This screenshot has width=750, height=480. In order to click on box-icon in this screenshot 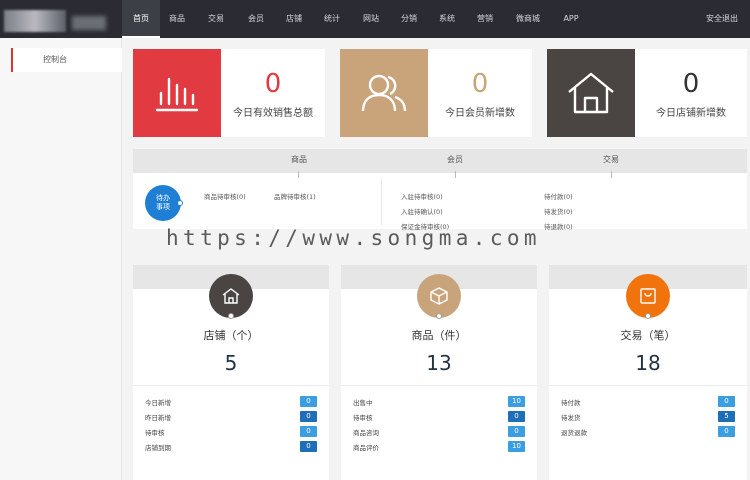, I will do `click(439, 296)`.